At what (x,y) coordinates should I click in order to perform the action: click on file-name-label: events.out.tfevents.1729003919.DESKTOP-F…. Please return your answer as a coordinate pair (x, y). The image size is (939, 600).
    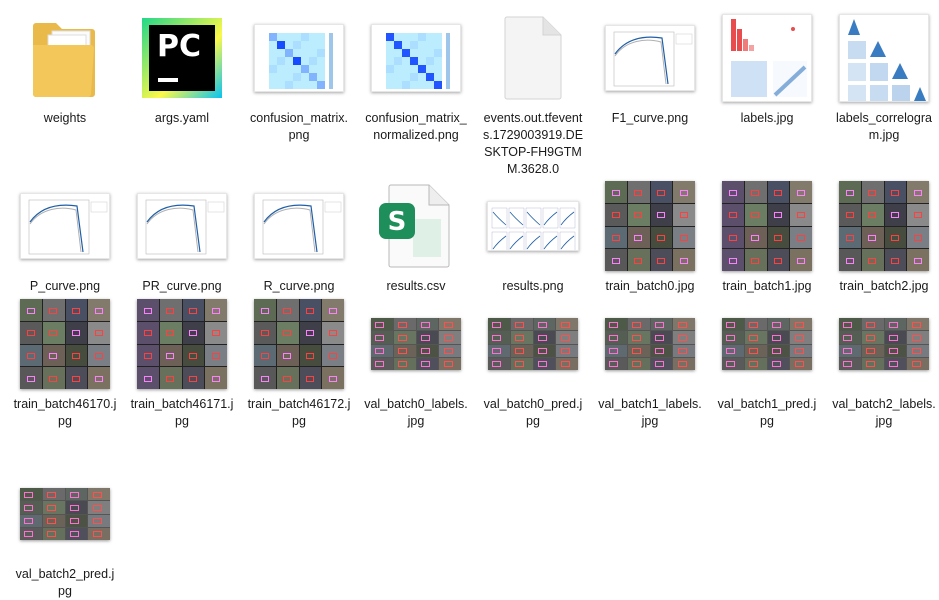
    Looking at the image, I should click on (533, 143).